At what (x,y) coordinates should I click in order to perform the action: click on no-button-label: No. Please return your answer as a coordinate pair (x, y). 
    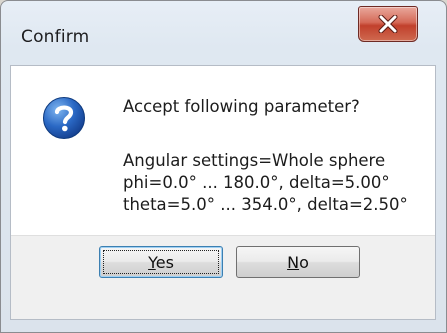
    Looking at the image, I should click on (298, 262).